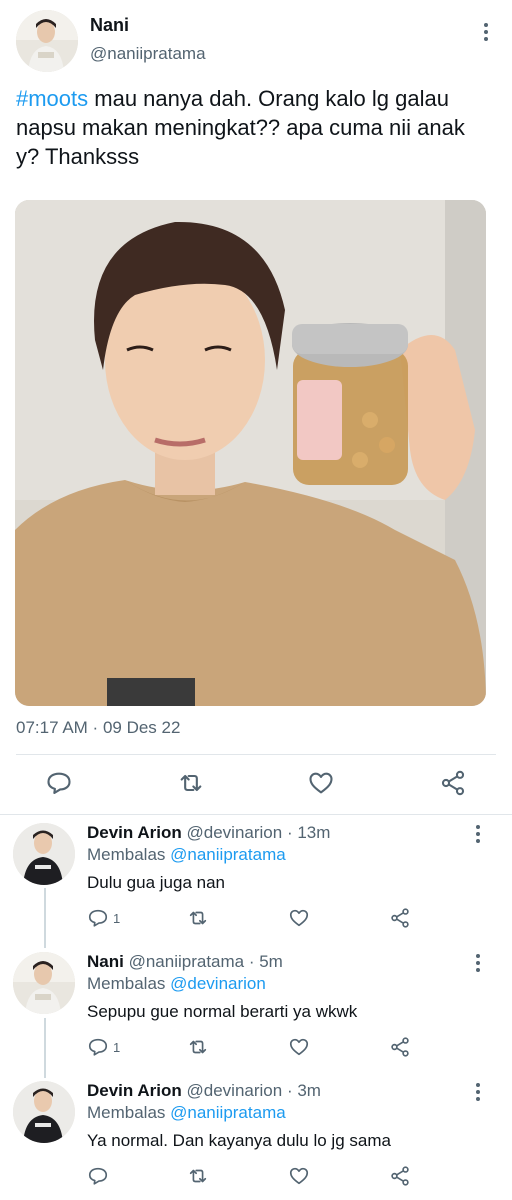  I want to click on replying-to: Membalas @devinarion, so click(176, 984).